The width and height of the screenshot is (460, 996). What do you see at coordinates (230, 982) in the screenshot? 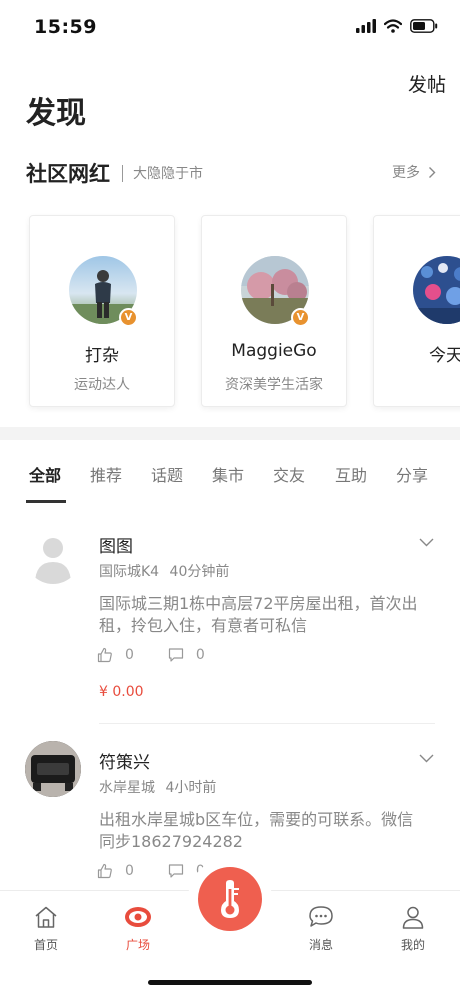
I see `home-indicator` at bounding box center [230, 982].